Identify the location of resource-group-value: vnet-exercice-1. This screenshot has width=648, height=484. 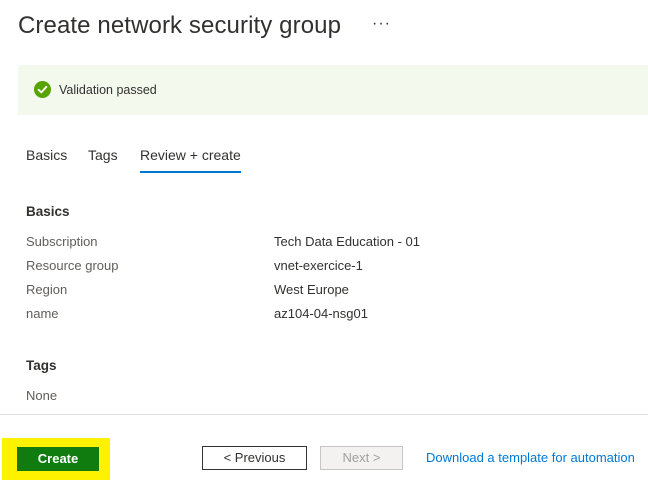
(318, 265).